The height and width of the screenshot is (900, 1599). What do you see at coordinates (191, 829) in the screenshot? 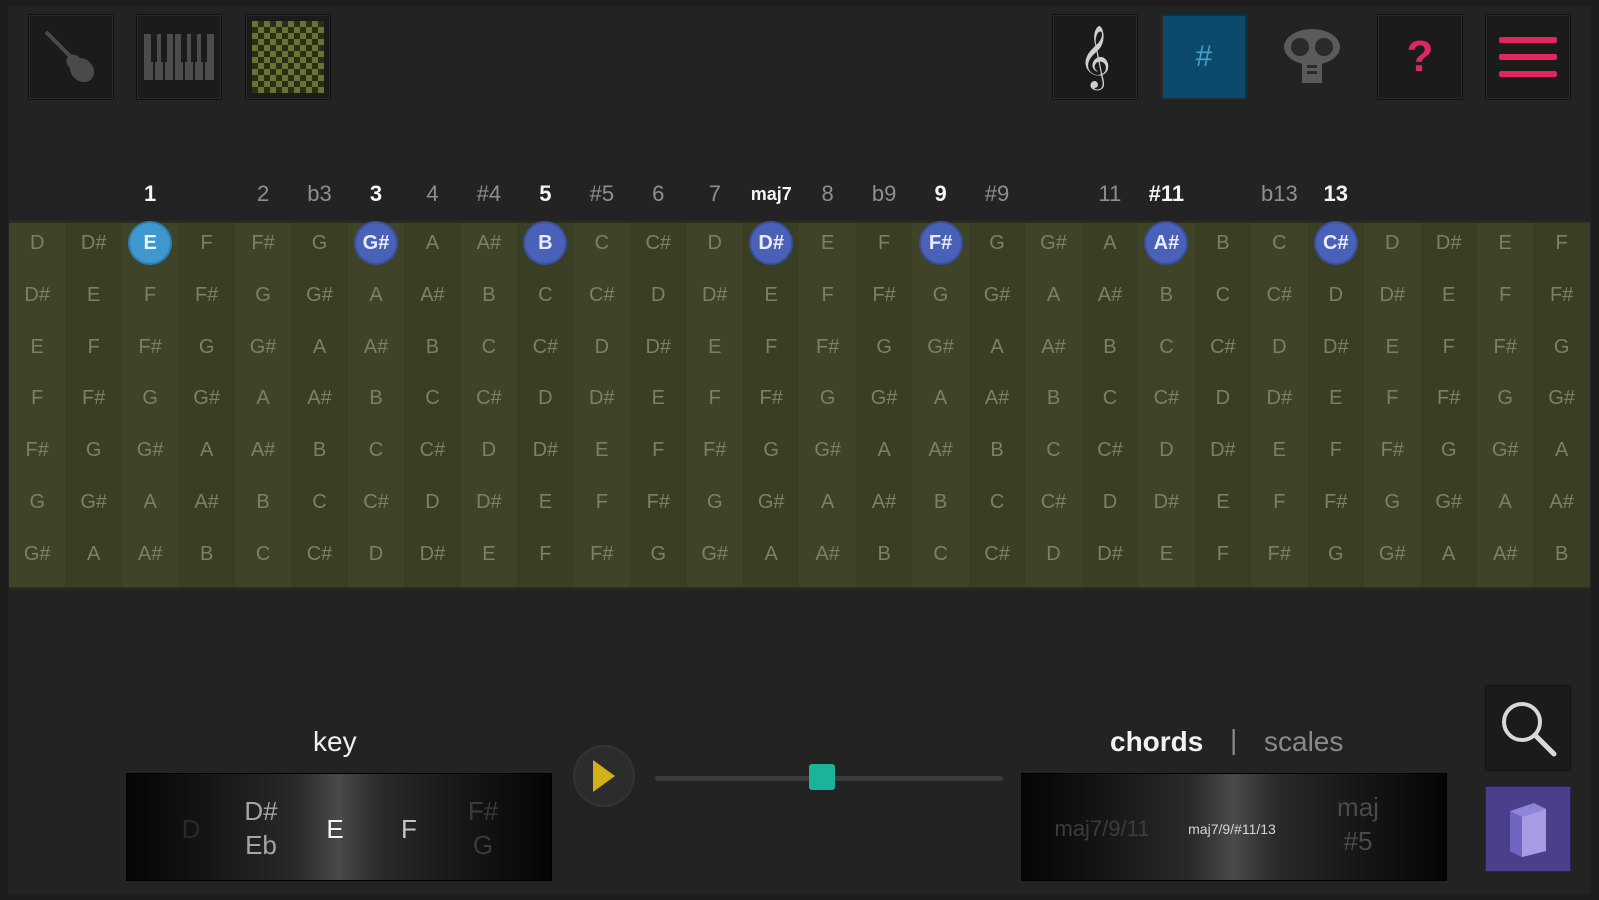
I see `key-option: D` at bounding box center [191, 829].